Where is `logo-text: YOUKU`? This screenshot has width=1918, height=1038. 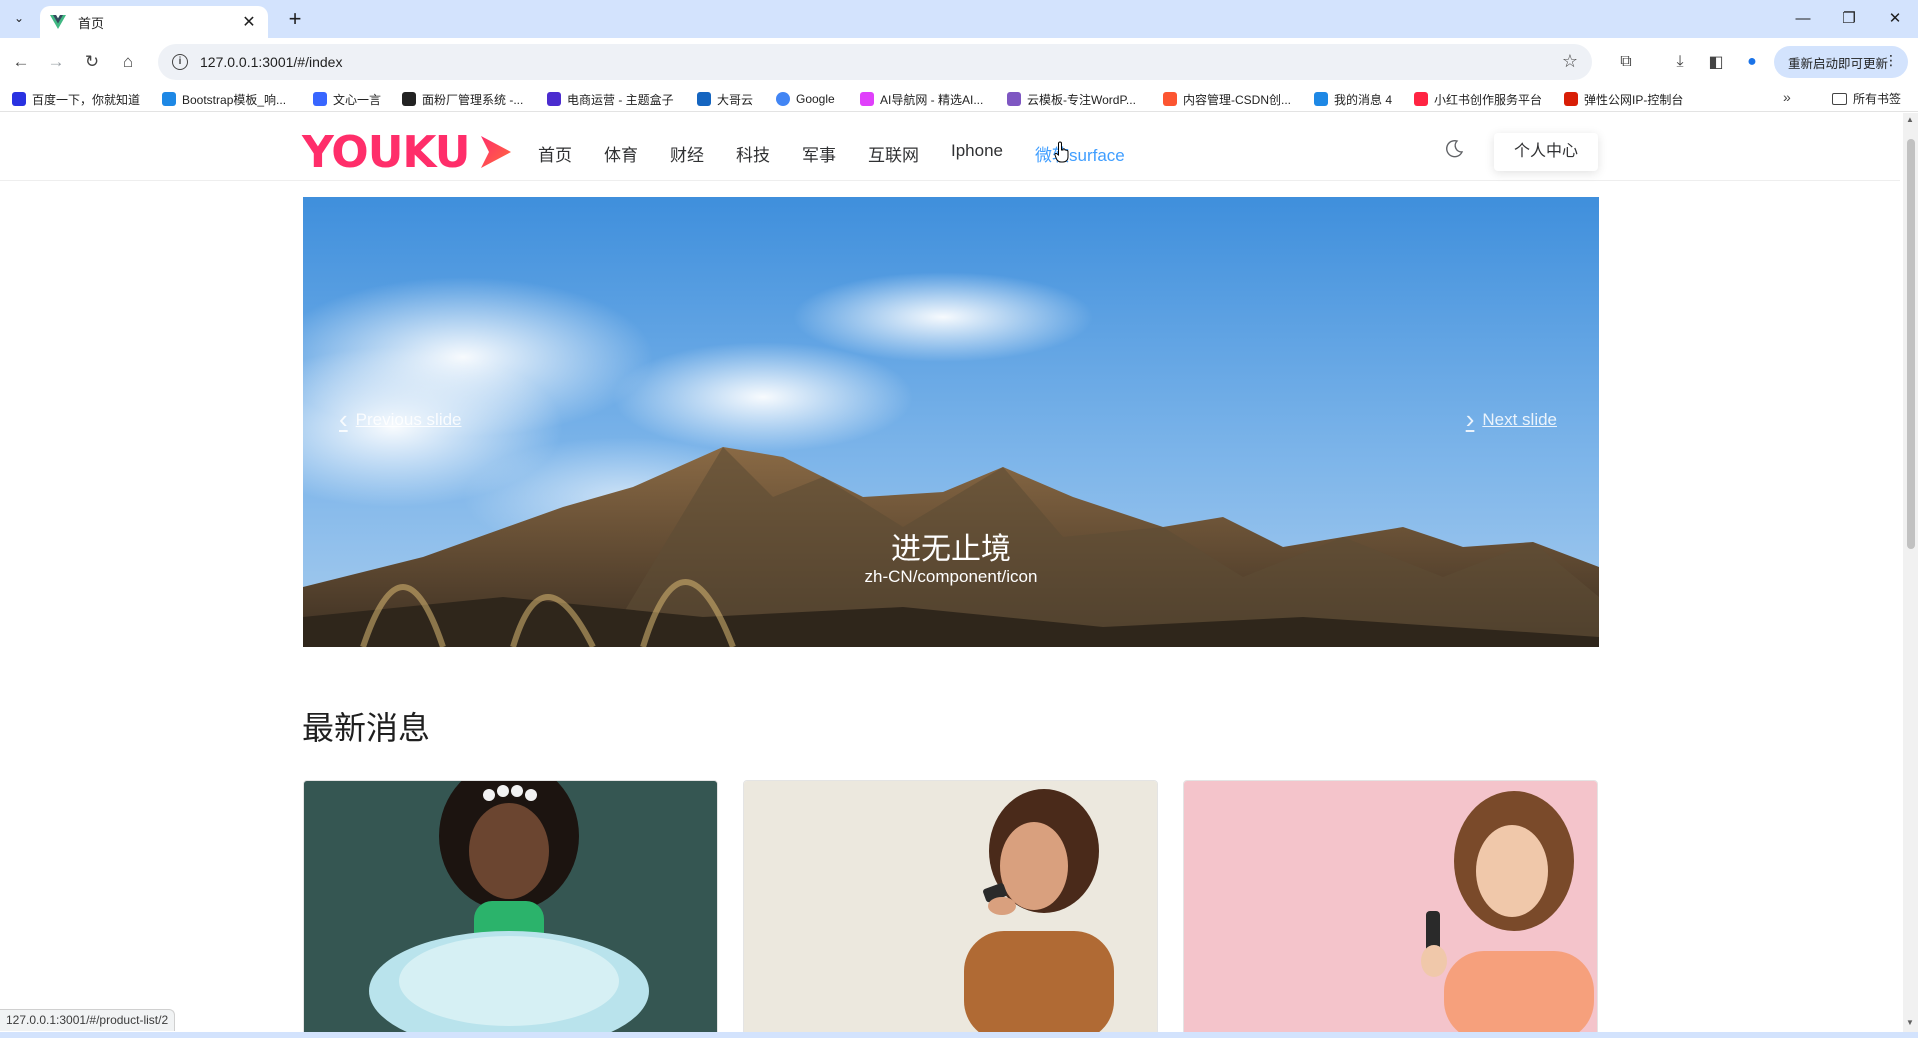
logo-text: YOUKU is located at coordinates (386, 152).